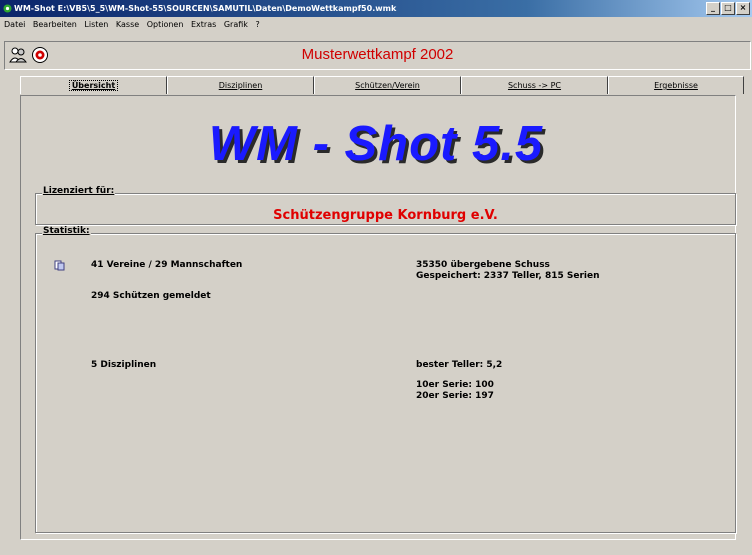 The image size is (752, 555). I want to click on menu-optionen: Optionen, so click(165, 24).